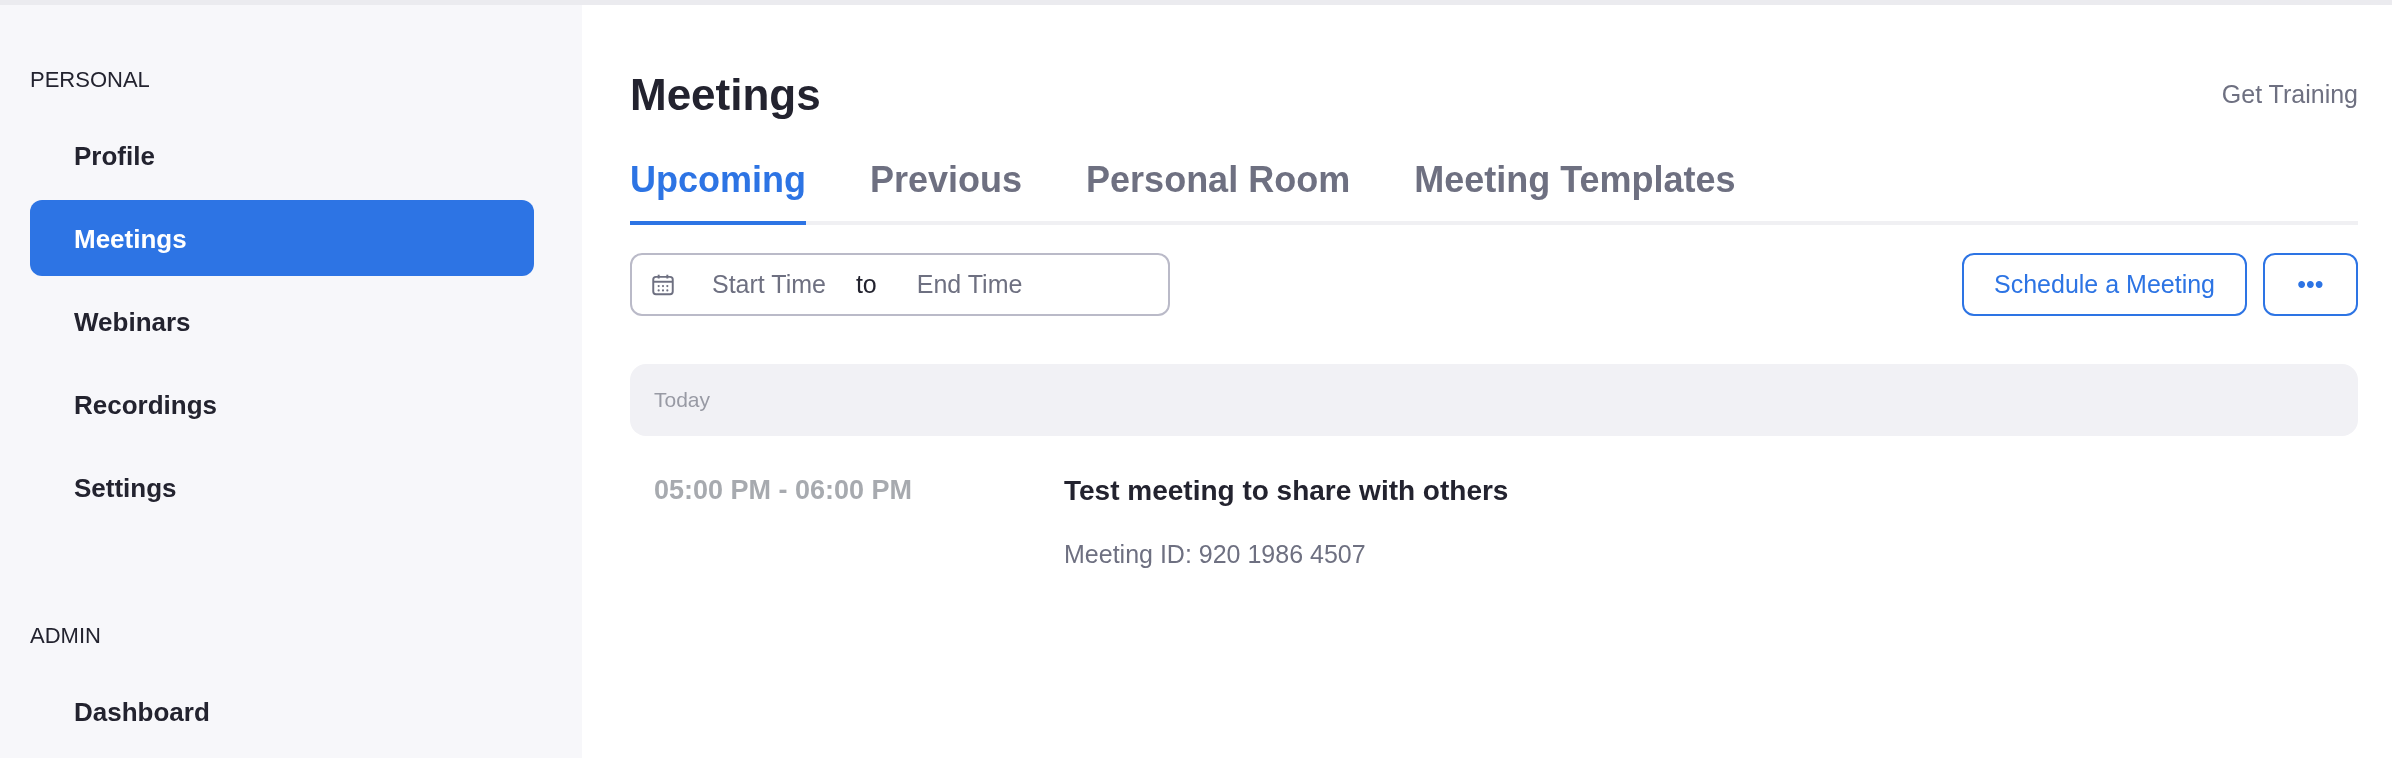 The image size is (2392, 758). I want to click on schedule-meeting-button: Schedule a Meeting, so click(2104, 284).